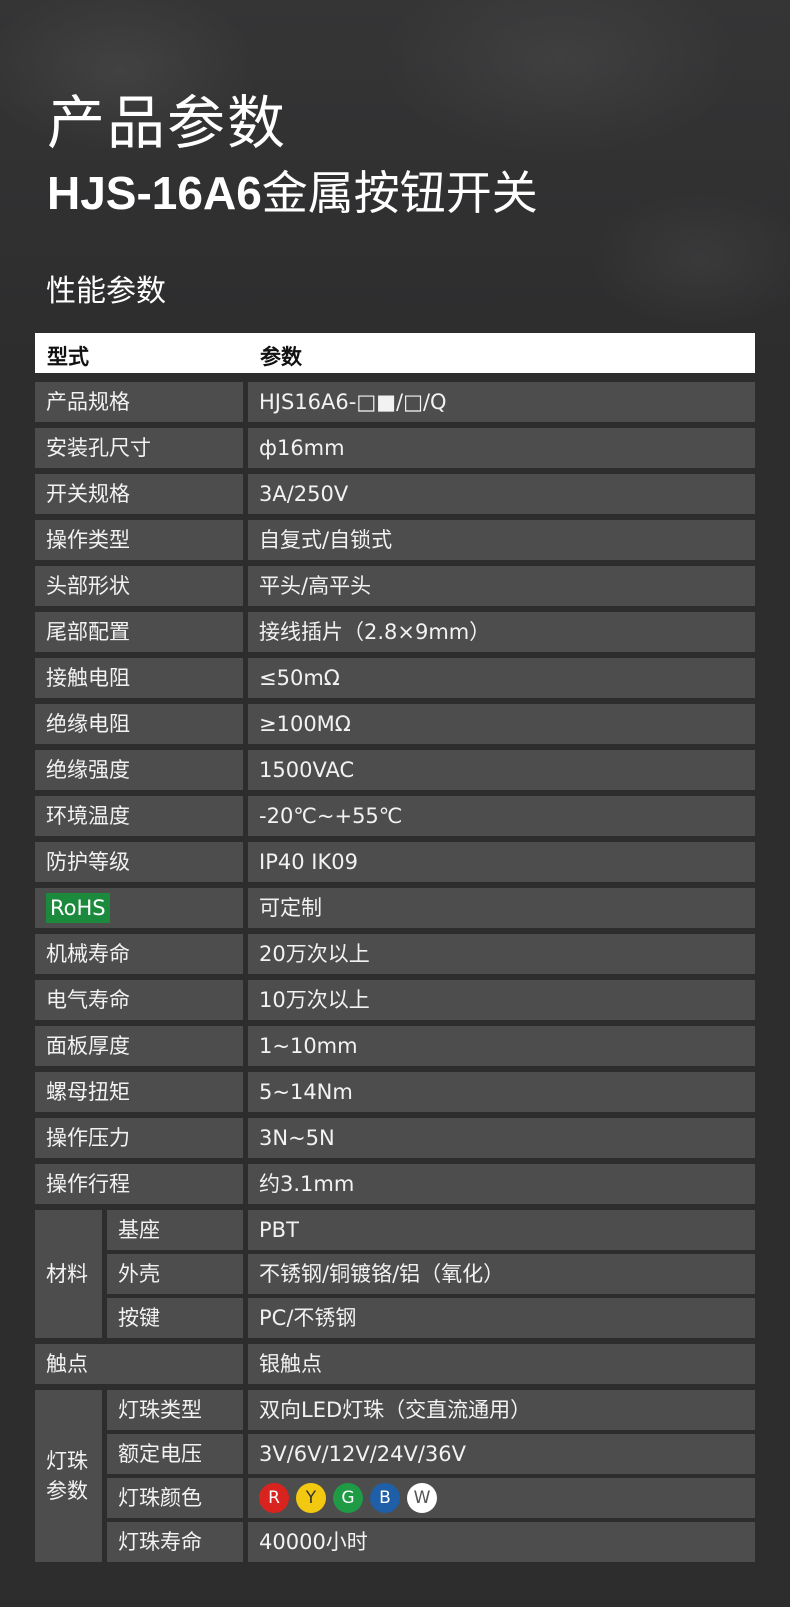  I want to click on table-row: 安装孔尺寸 ф16mm, so click(395, 448).